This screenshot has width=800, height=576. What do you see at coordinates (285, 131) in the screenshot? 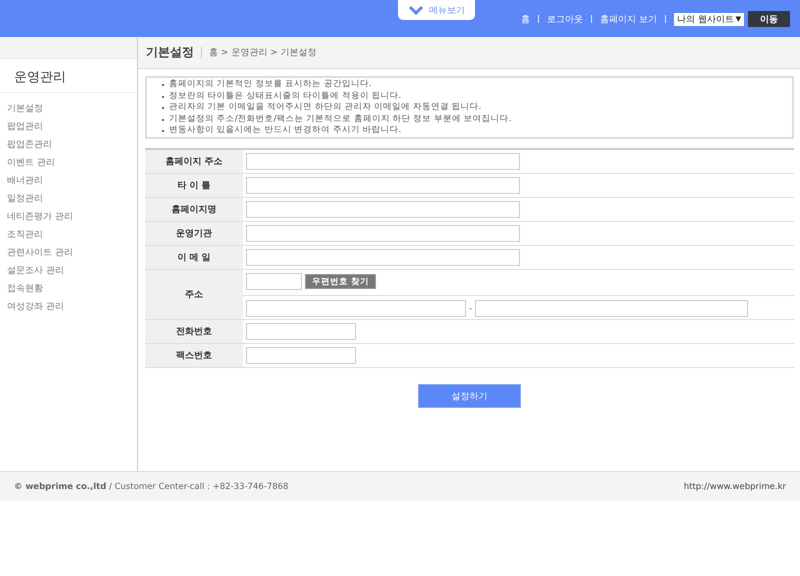
I see `notice-text: 변동사항이 있을시에는 반드시 변경하여 주시기 바랍니다.` at bounding box center [285, 131].